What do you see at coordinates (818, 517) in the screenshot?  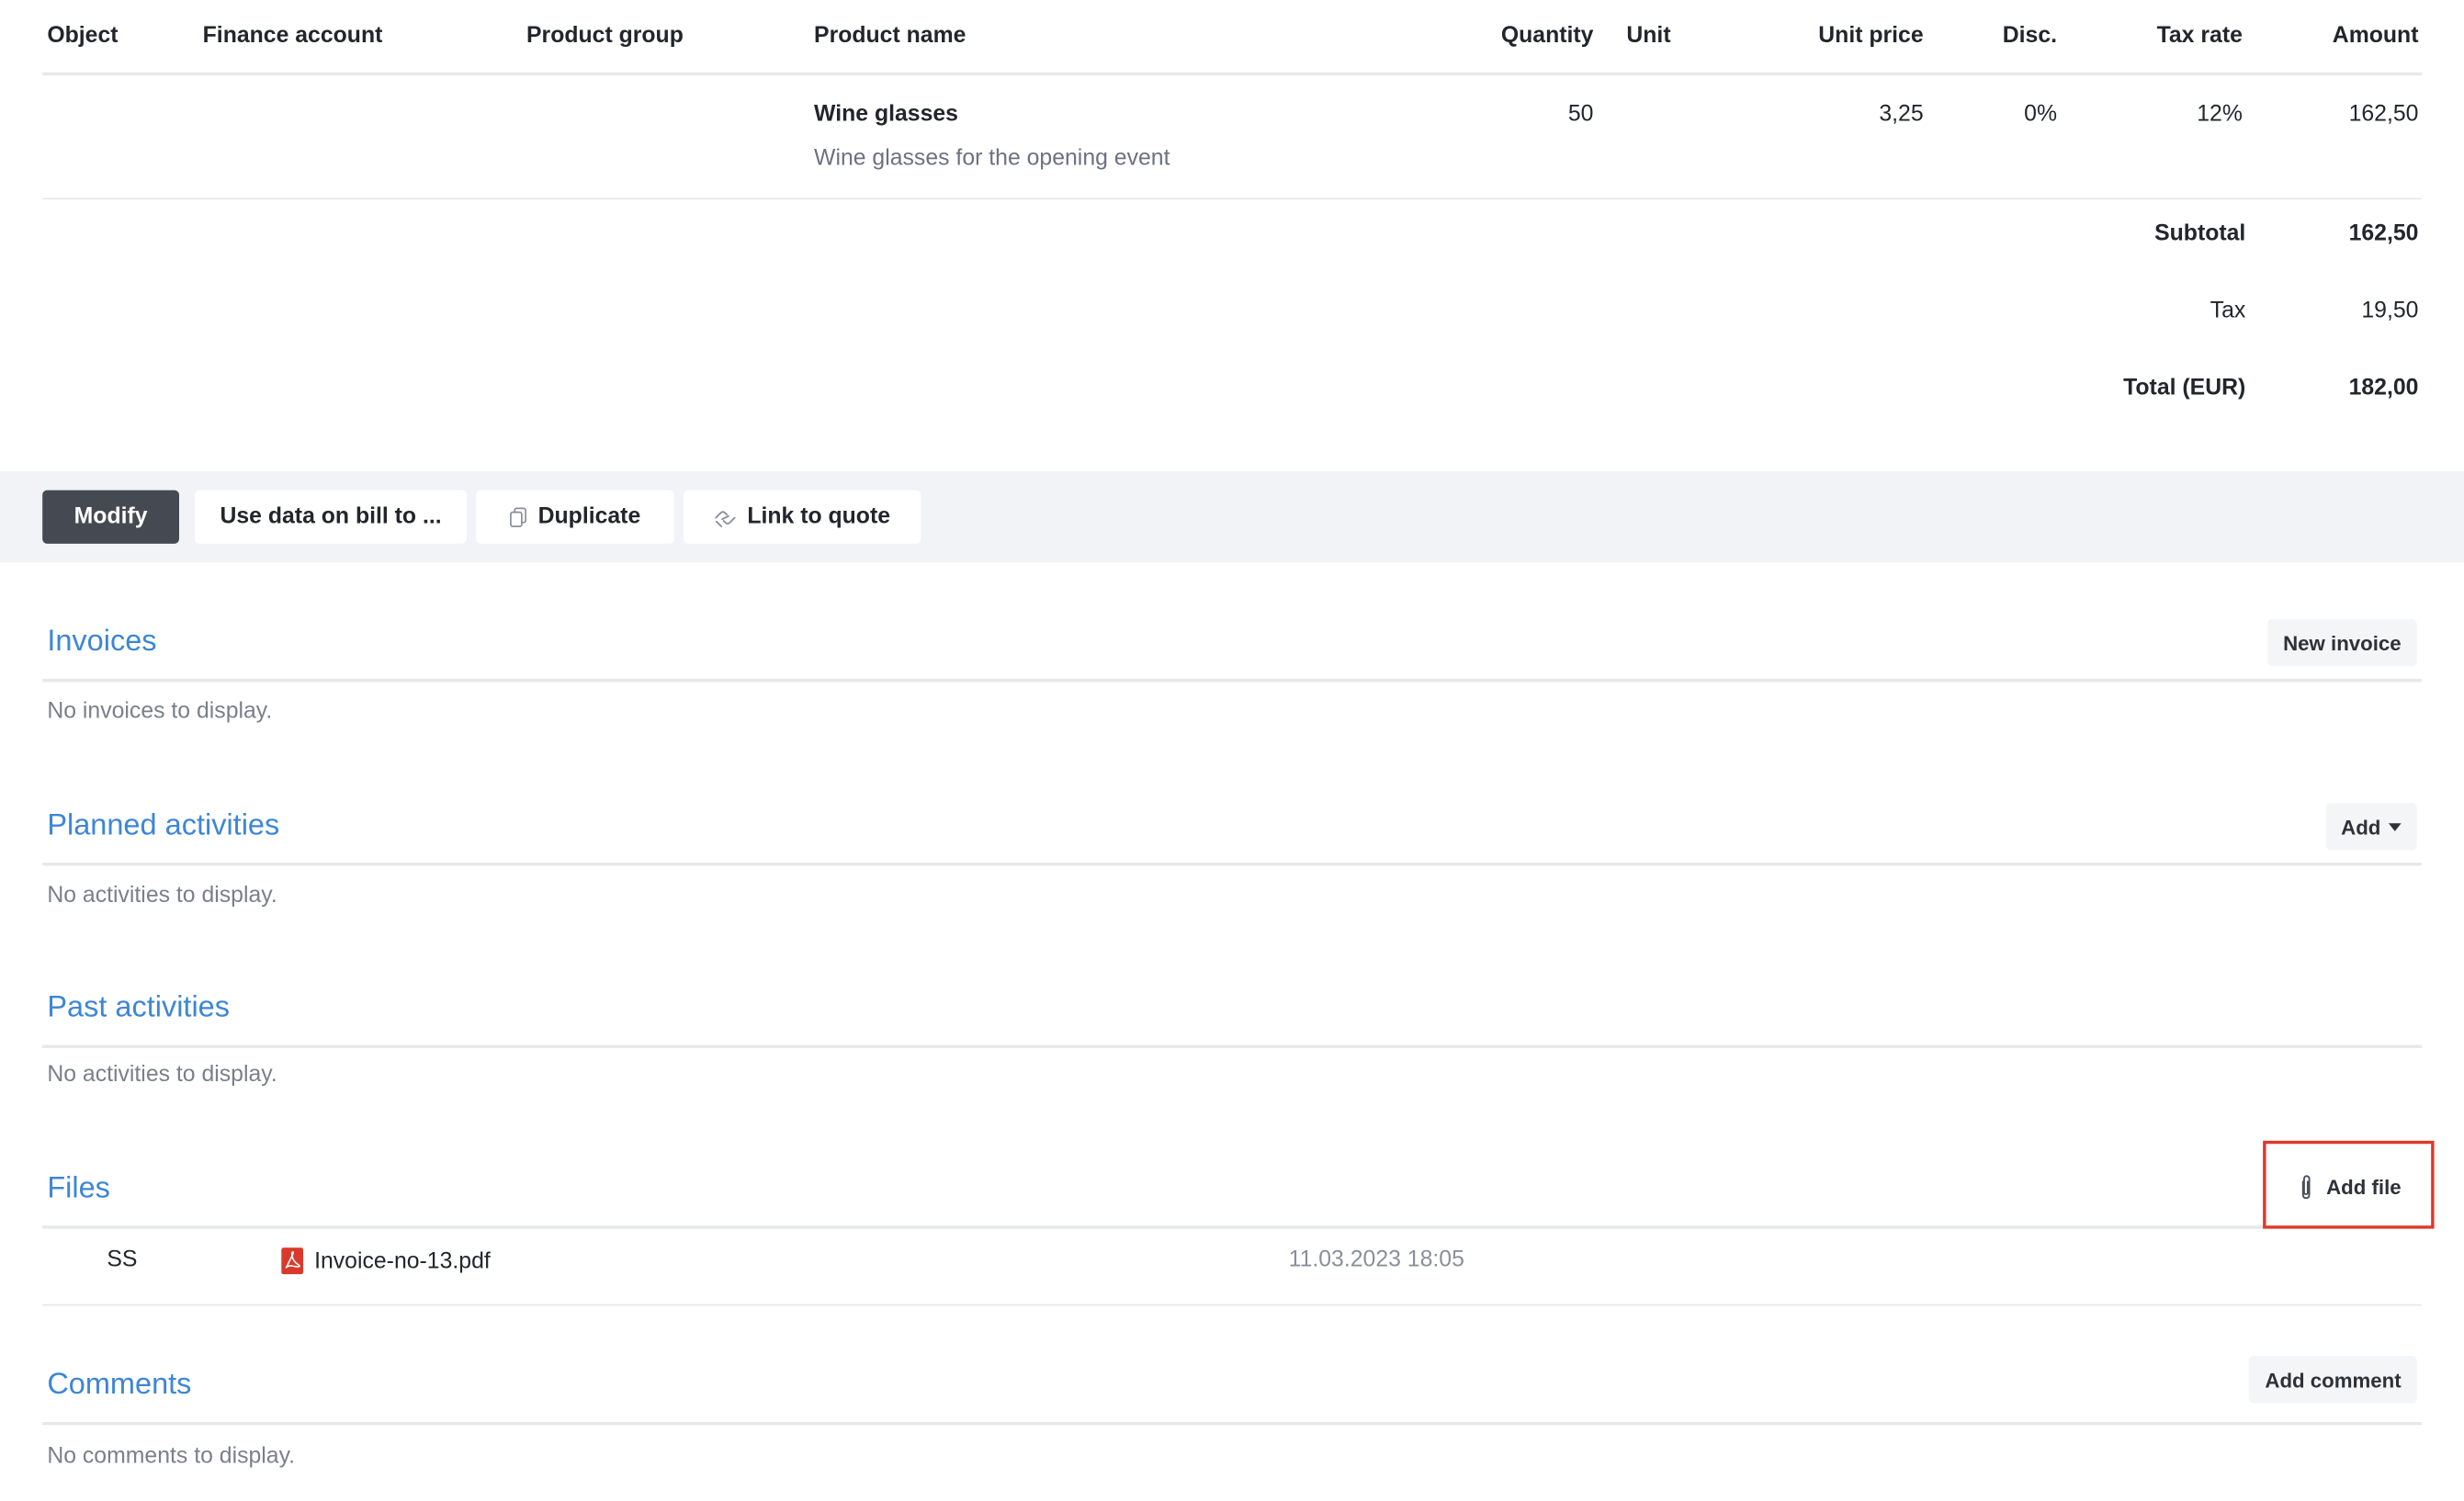 I see `link-to-quote-label: Link to quote` at bounding box center [818, 517].